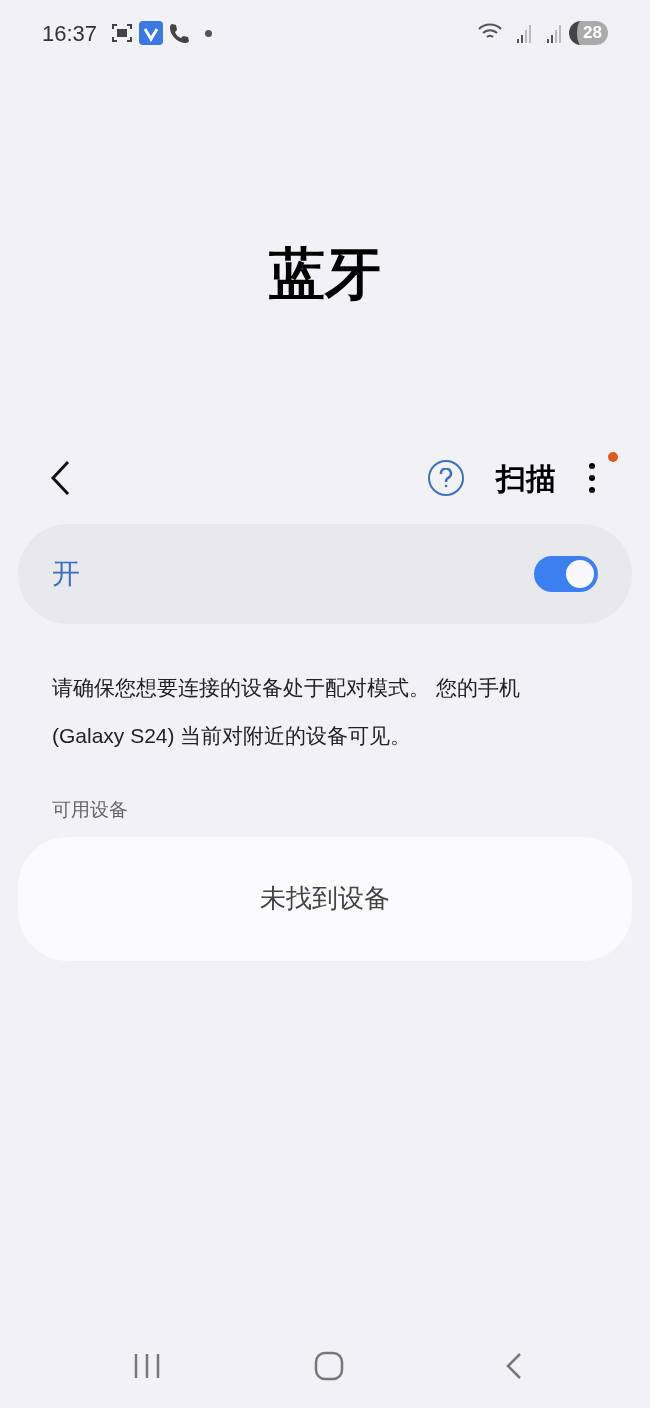 This screenshot has width=650, height=1408. I want to click on recent-apps-icon, so click(147, 1366).